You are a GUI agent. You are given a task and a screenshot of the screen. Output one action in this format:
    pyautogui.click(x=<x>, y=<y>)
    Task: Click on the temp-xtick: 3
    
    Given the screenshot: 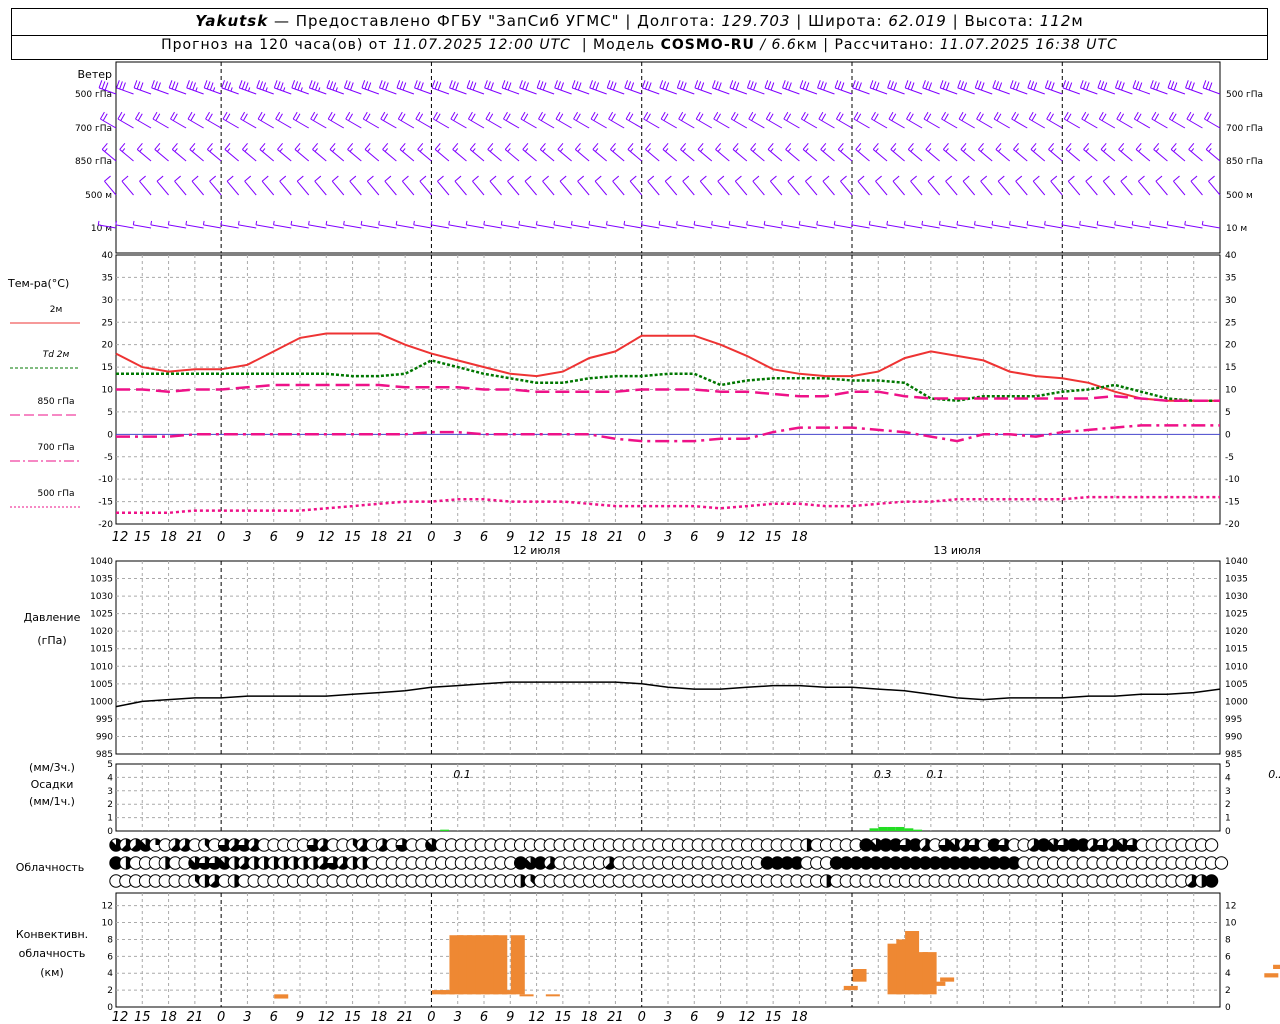 What is the action you would take?
    pyautogui.click(x=247, y=537)
    